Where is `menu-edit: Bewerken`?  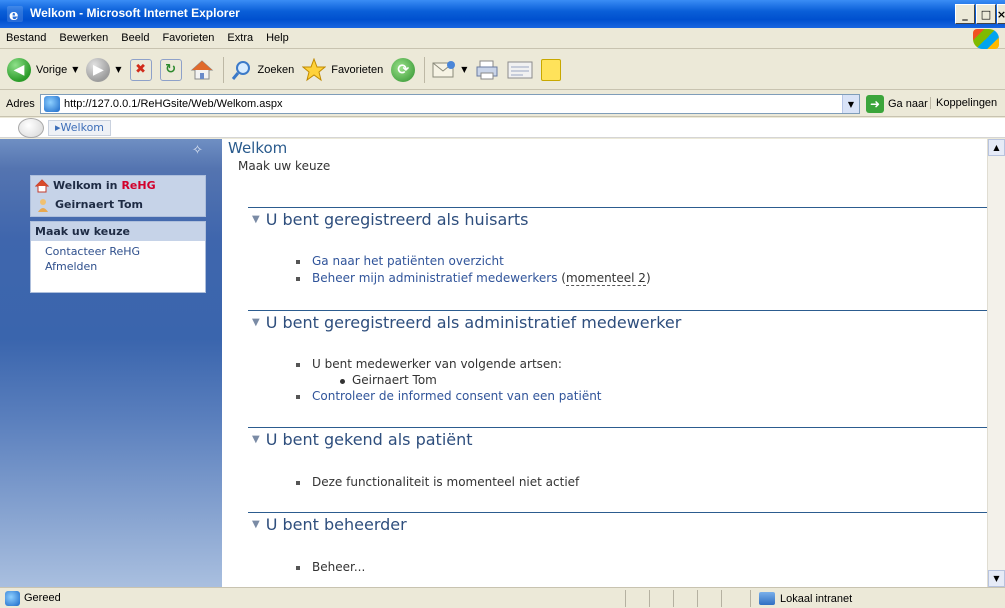 menu-edit: Bewerken is located at coordinates (83, 38).